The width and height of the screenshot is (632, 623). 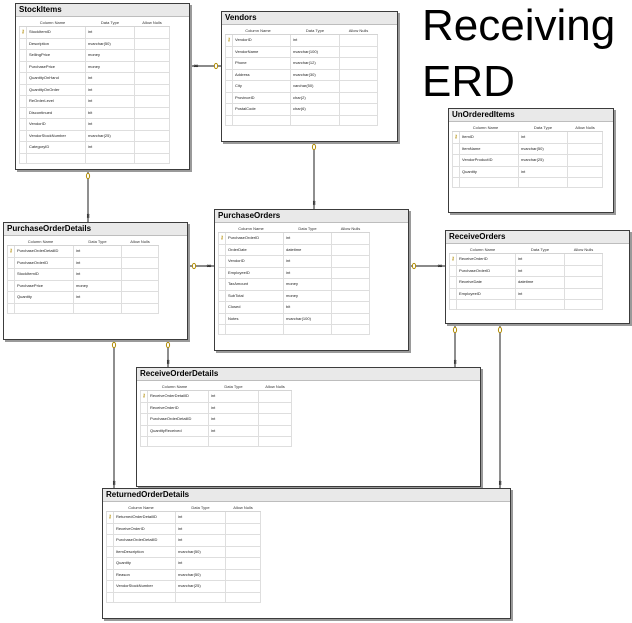 What do you see at coordinates (301, 97) in the screenshot?
I see `column-row: ProvinceID char(2)` at bounding box center [301, 97].